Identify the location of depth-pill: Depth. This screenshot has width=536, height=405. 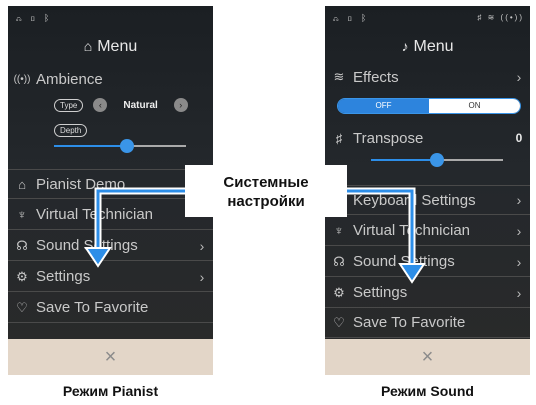
(71, 130).